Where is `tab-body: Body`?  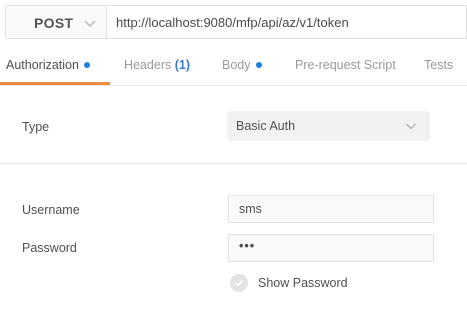
tab-body: Body is located at coordinates (242, 65).